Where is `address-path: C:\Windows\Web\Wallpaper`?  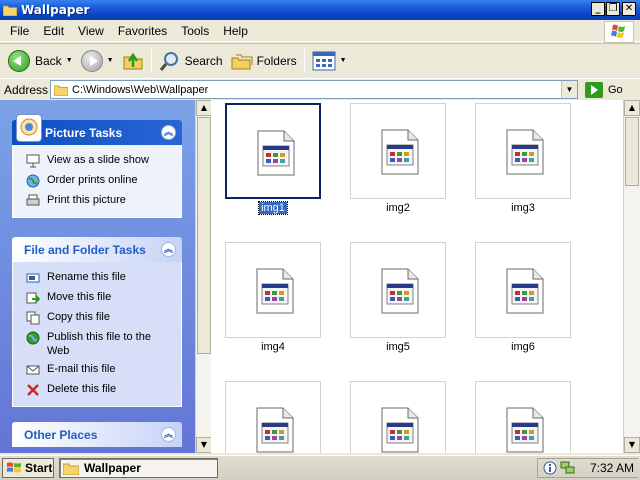 address-path: C:\Windows\Web\Wallpaper is located at coordinates (140, 89).